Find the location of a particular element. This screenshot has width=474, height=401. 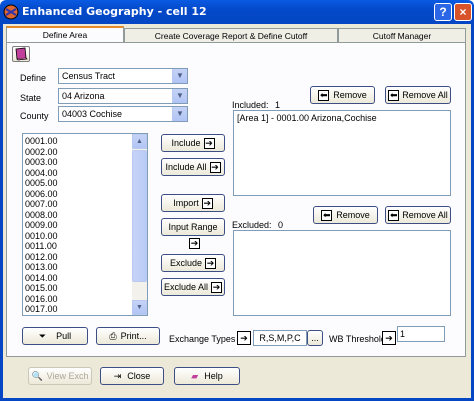

printer-icon: ⎙ is located at coordinates (113, 336).